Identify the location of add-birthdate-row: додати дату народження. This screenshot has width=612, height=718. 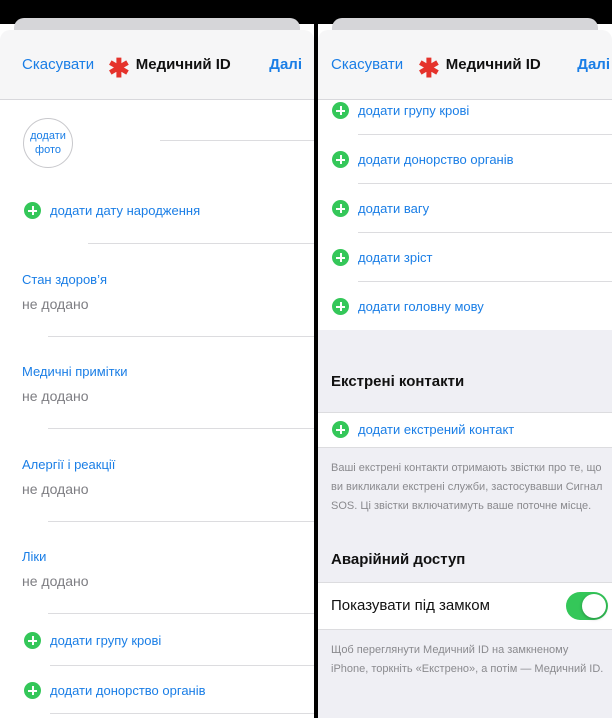
(112, 210).